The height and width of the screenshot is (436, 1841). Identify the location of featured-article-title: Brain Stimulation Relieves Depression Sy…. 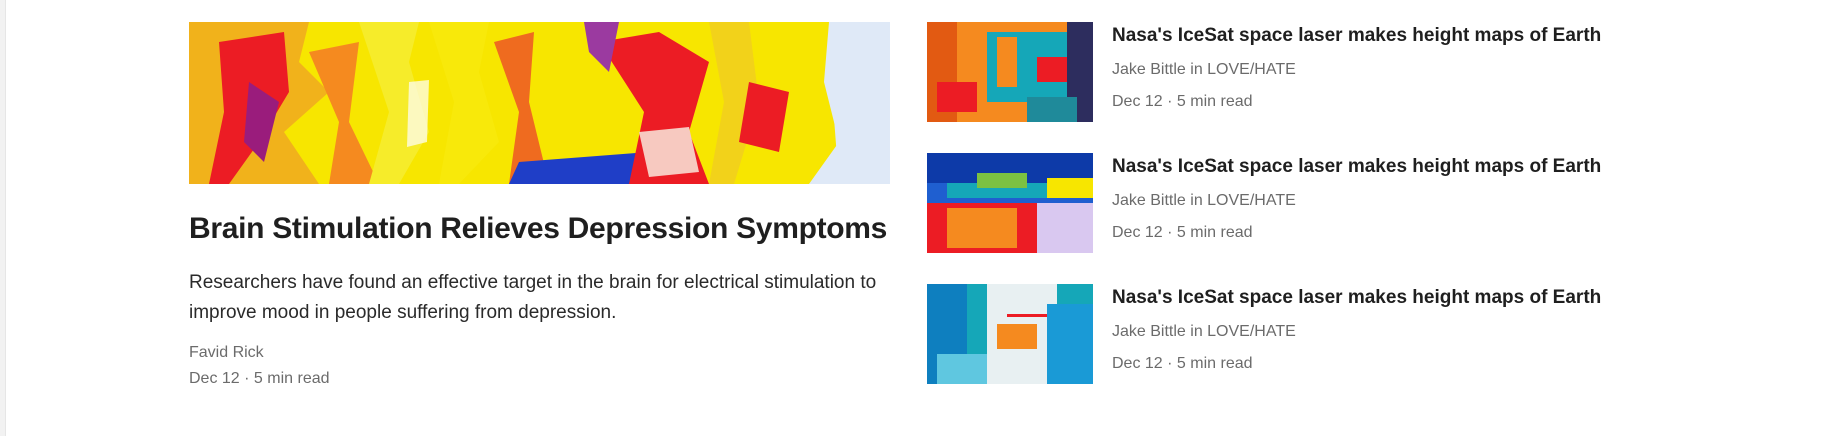
(539, 229).